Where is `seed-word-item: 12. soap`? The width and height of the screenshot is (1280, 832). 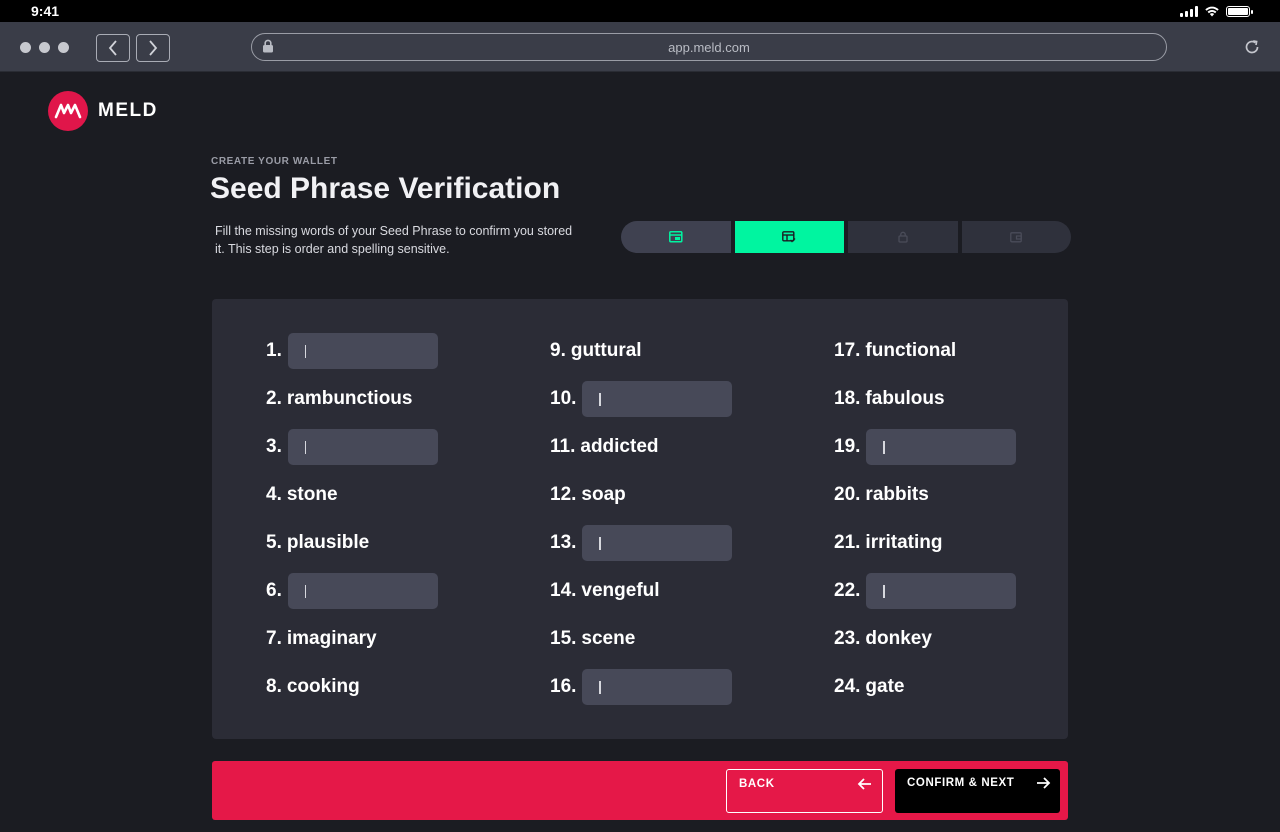 seed-word-item: 12. soap is located at coordinates (588, 495).